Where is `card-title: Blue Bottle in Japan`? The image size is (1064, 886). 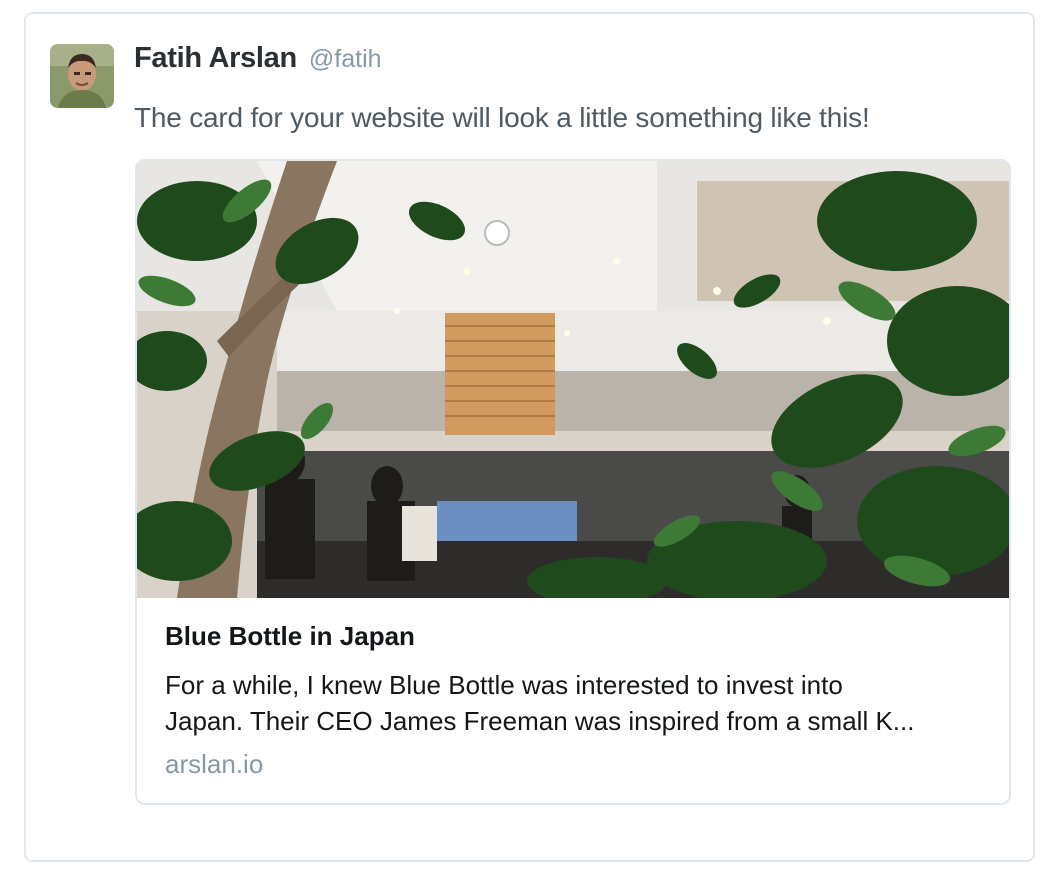
card-title: Blue Bottle in Japan is located at coordinates (290, 636).